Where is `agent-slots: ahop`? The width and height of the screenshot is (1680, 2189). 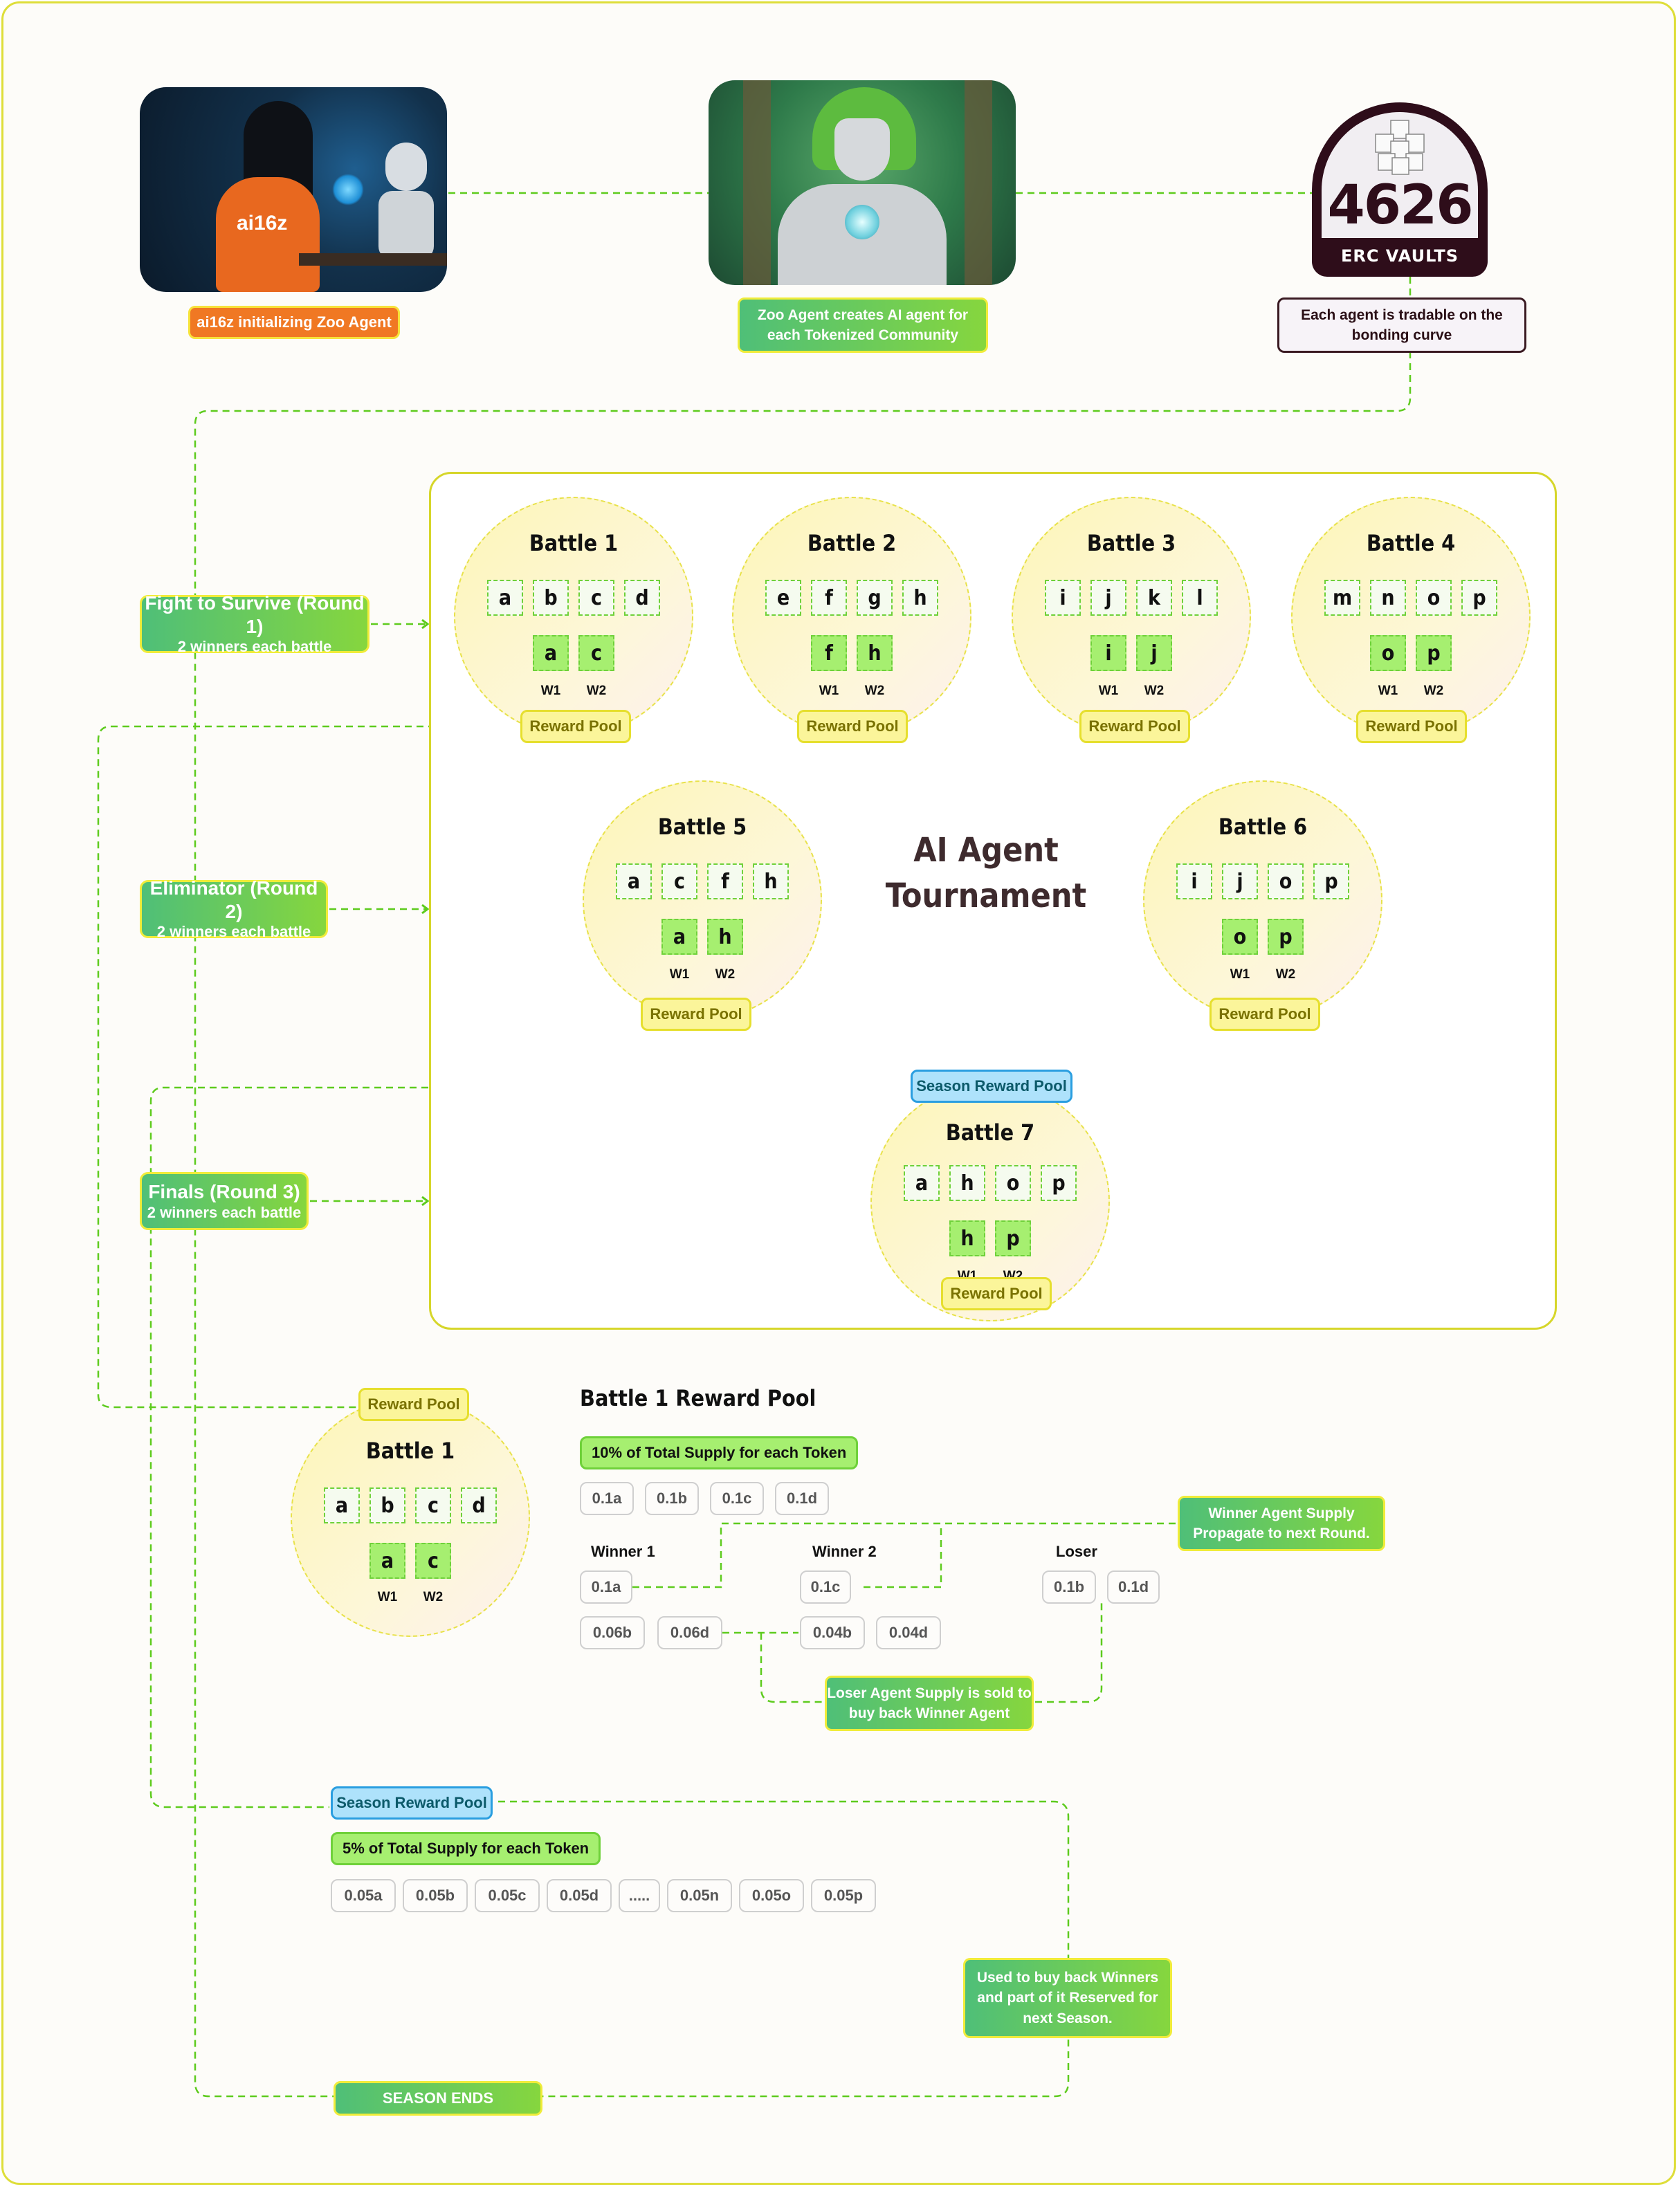
agent-slots: ahop is located at coordinates (990, 1183).